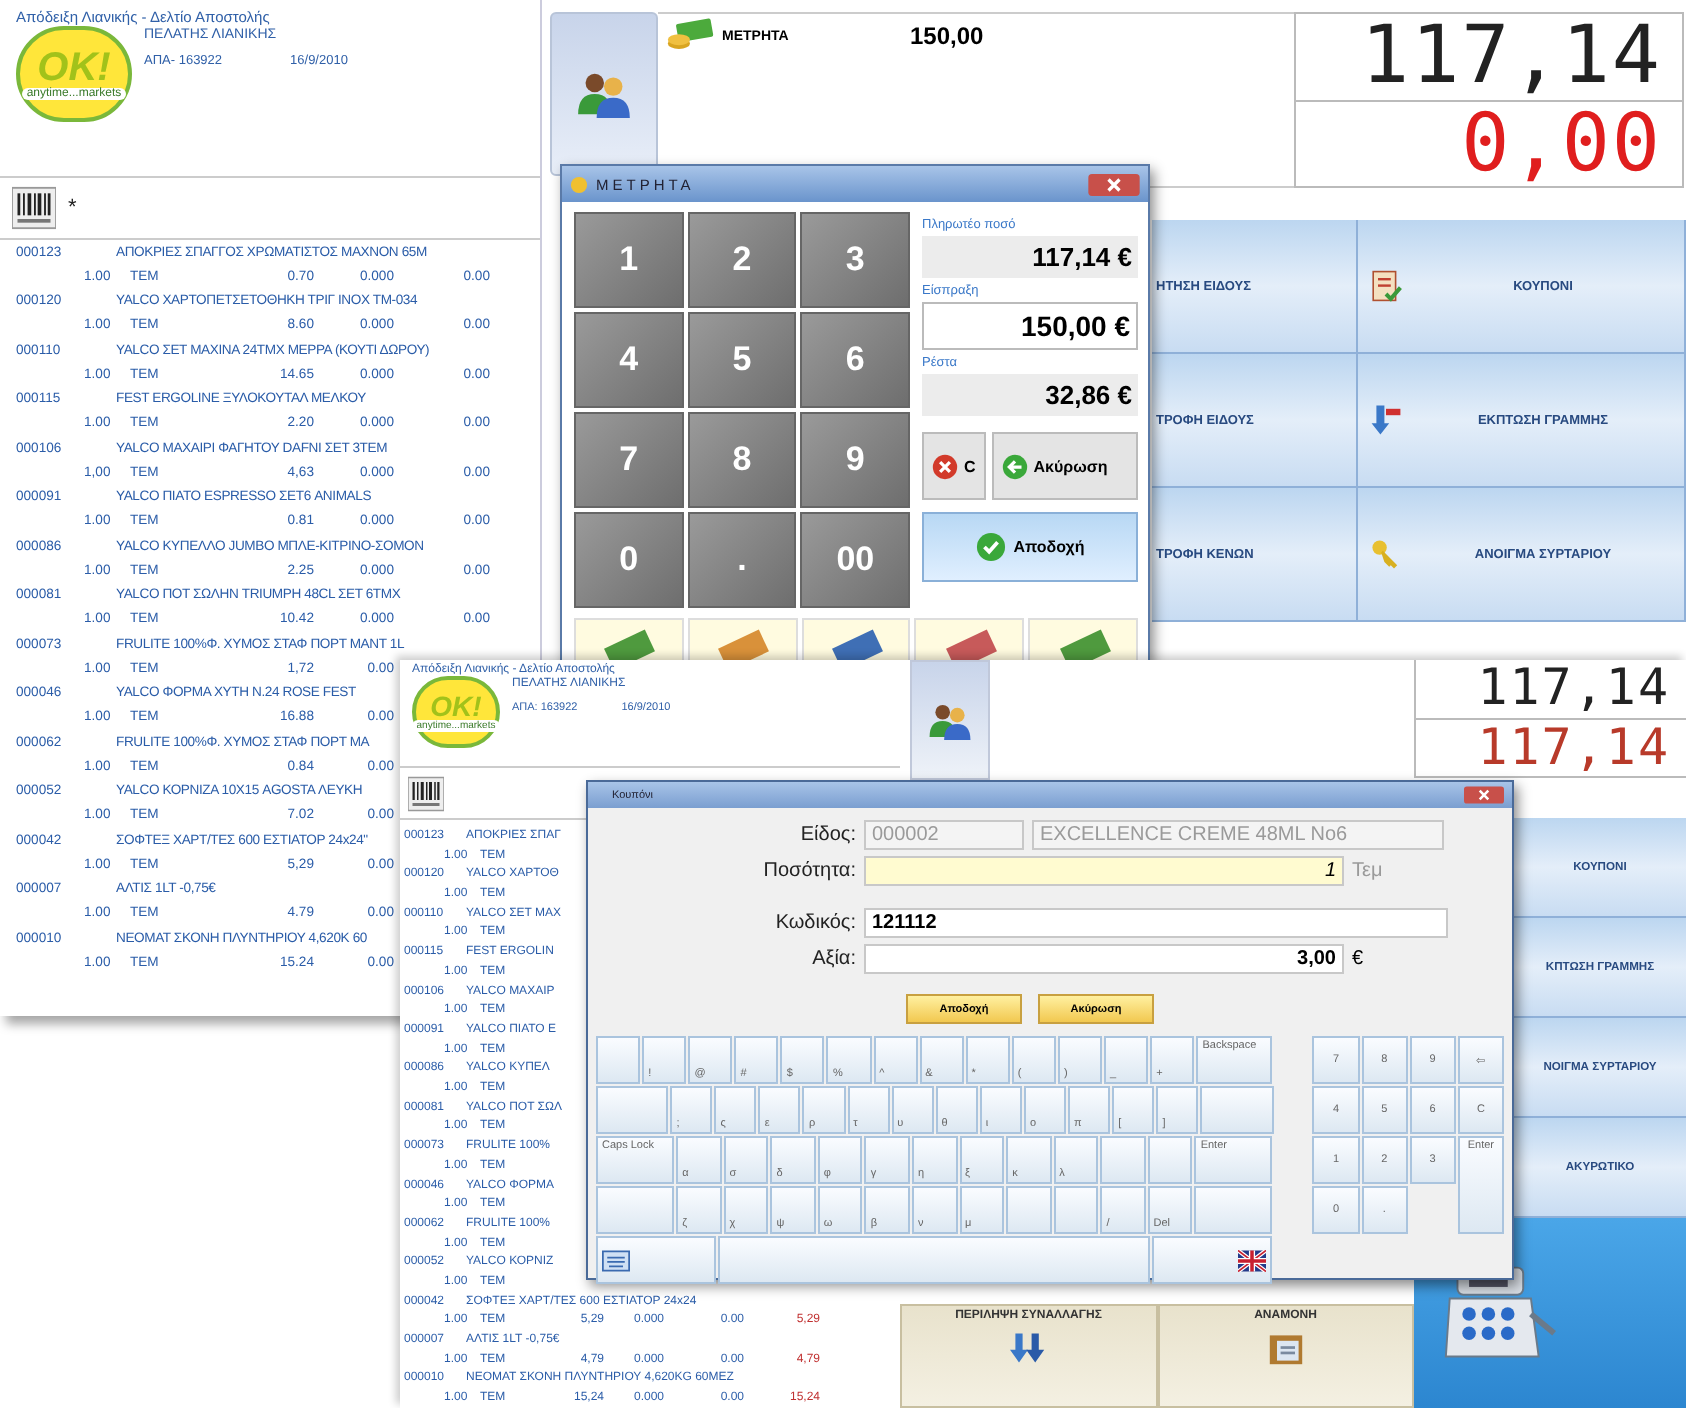 The height and width of the screenshot is (1408, 1686). What do you see at coordinates (1030, 326) in the screenshot?
I see `received-field: 150,00 €` at bounding box center [1030, 326].